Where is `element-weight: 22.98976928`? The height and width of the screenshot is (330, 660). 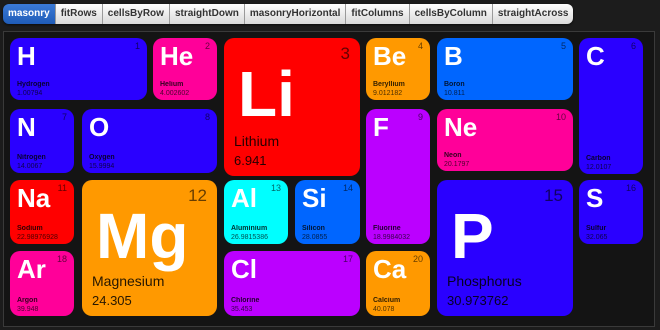
element-weight: 22.98976928 is located at coordinates (37, 237).